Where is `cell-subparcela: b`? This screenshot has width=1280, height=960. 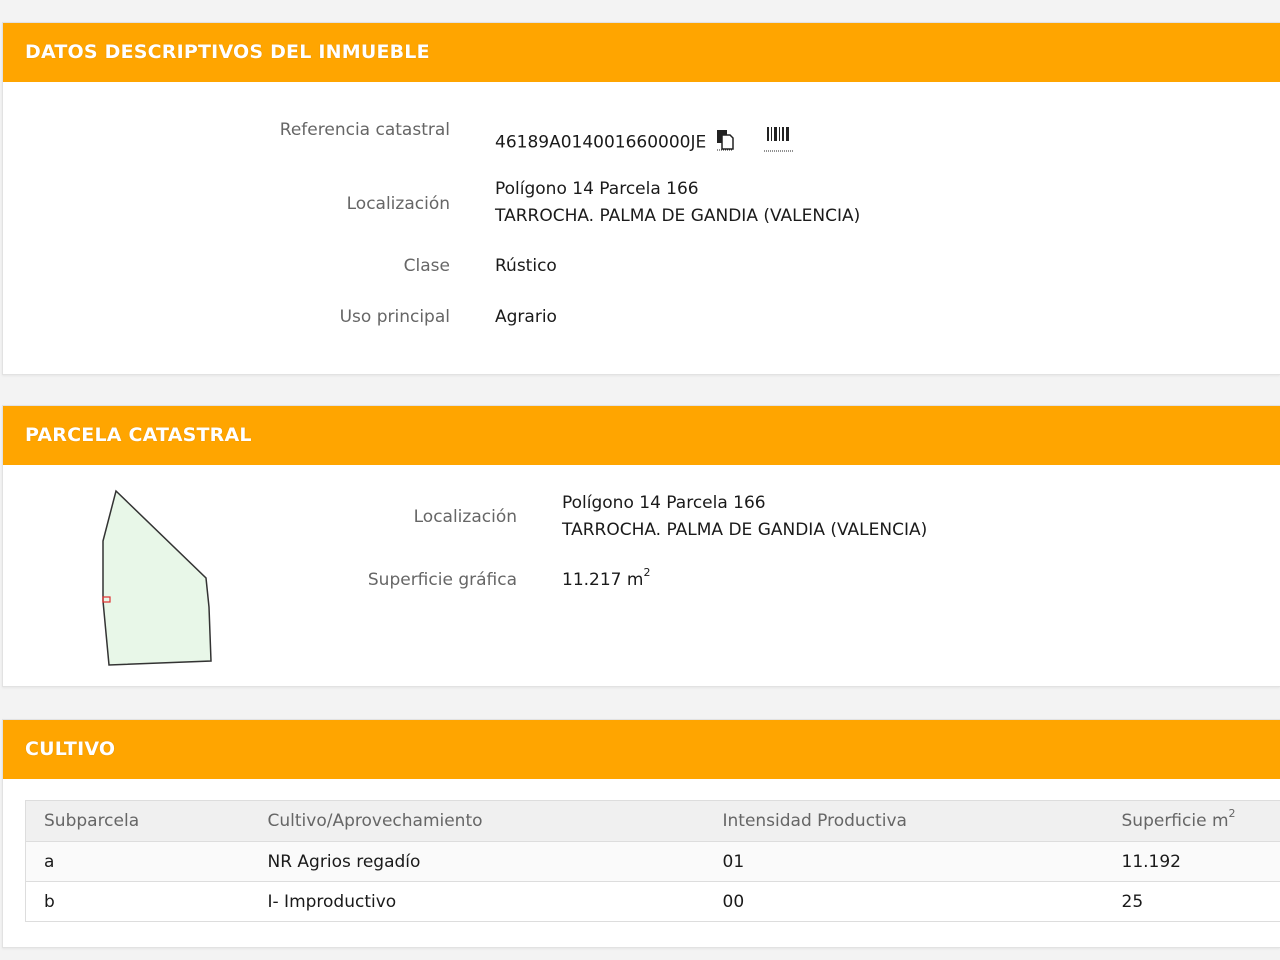
cell-subparcela: b is located at coordinates (137, 901).